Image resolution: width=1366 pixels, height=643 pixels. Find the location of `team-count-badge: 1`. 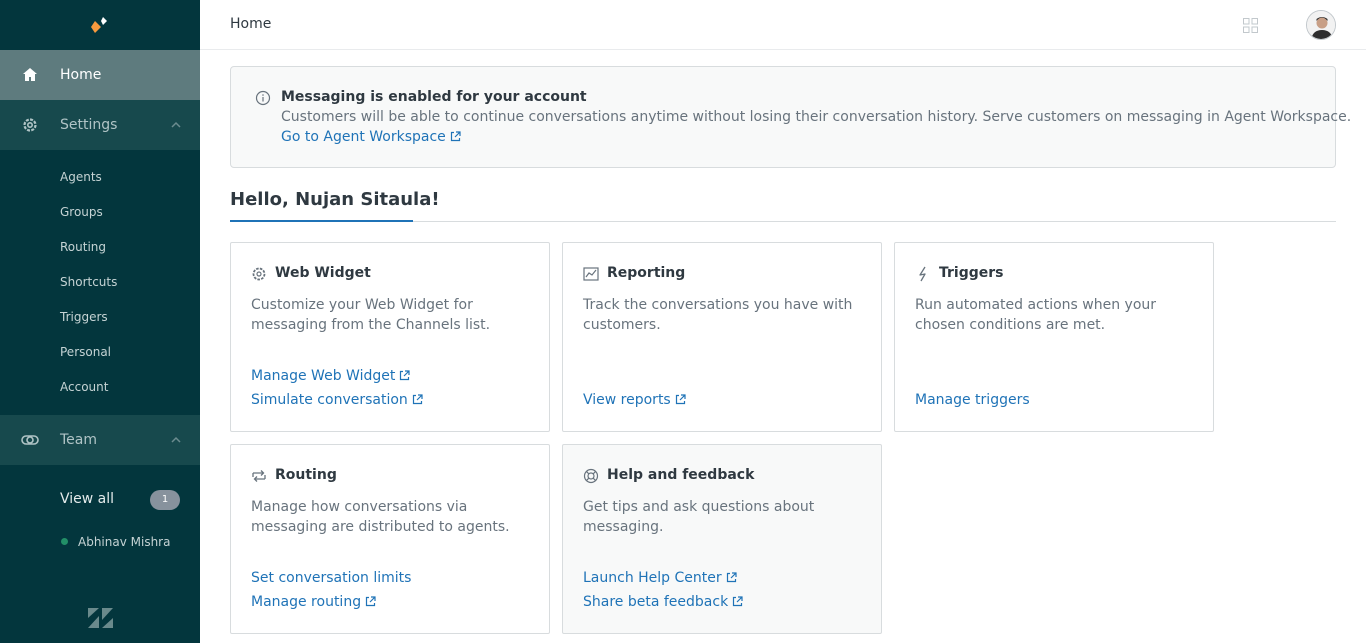

team-count-badge: 1 is located at coordinates (165, 500).